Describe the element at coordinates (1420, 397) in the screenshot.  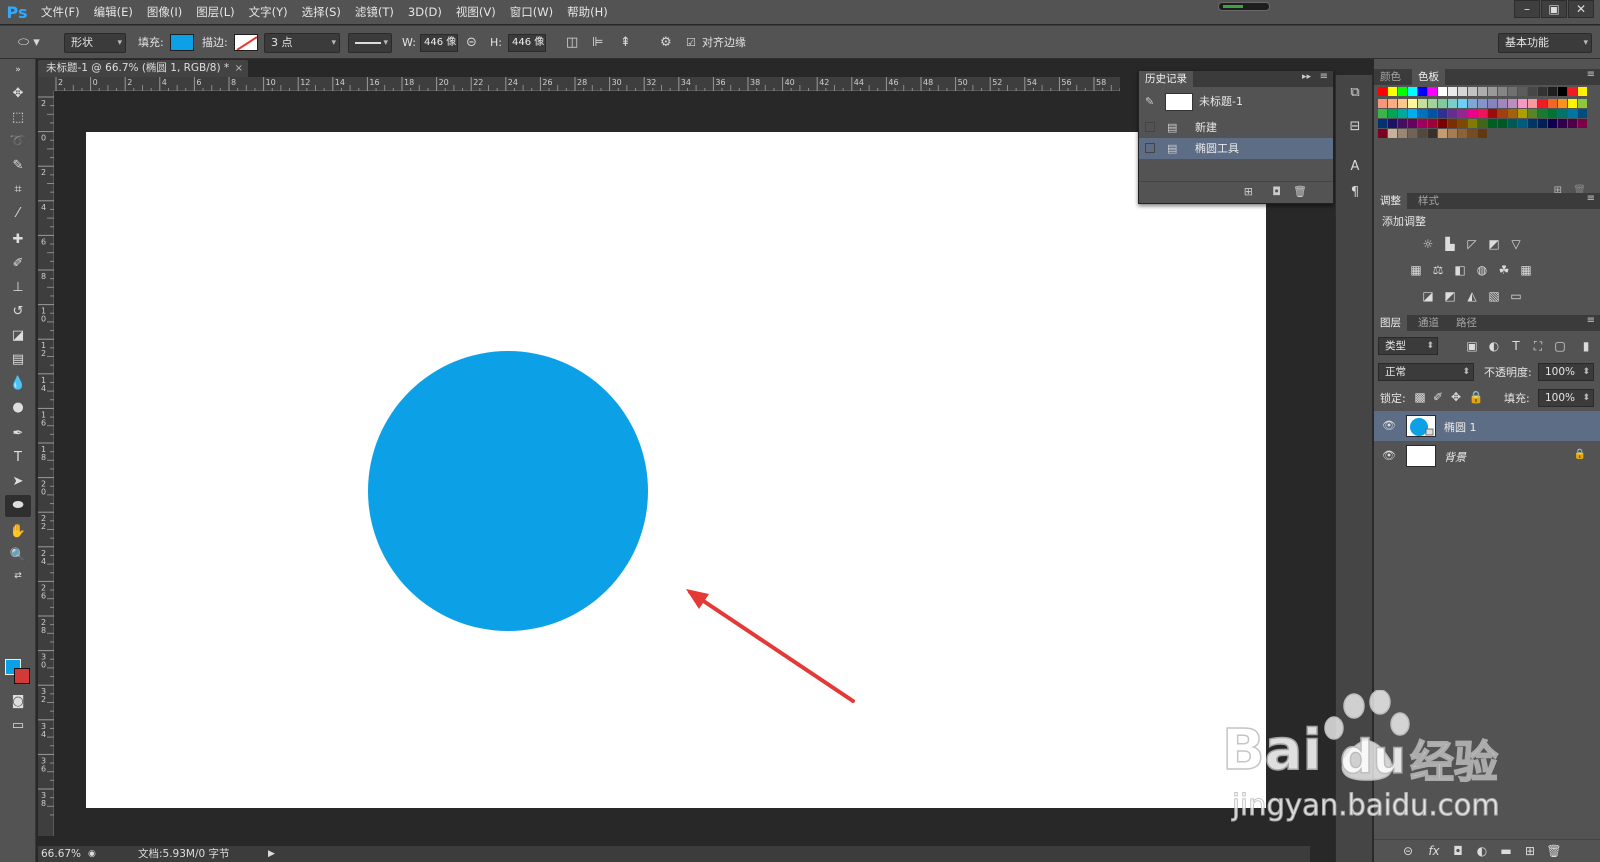
I see `lock-transparent-icon: ▩` at that location.